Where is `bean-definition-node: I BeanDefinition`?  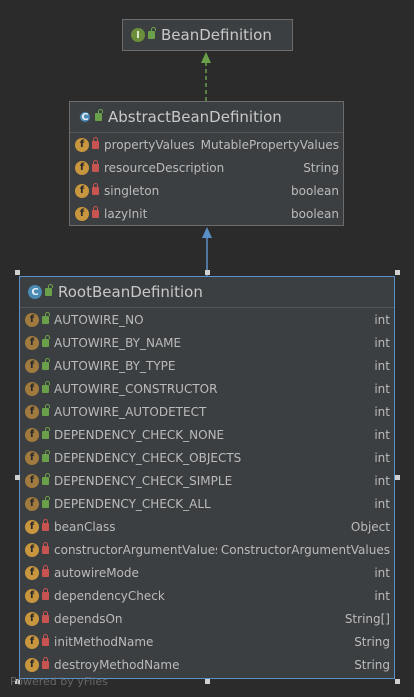
bean-definition-node: I BeanDefinition is located at coordinates (207, 35).